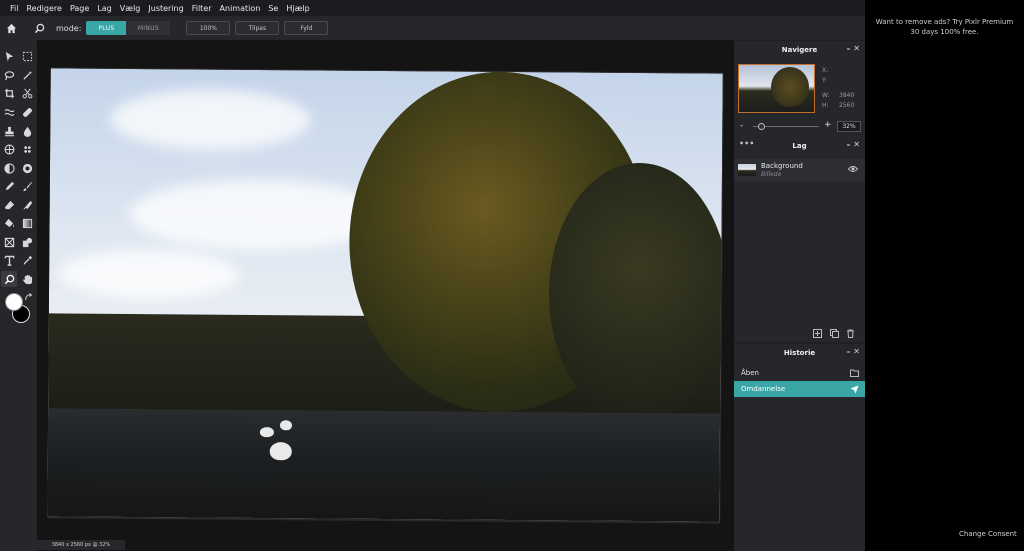 The height and width of the screenshot is (551, 1024). What do you see at coordinates (854, 48) in the screenshot?
I see `navigator-close-icon: – ✕` at bounding box center [854, 48].